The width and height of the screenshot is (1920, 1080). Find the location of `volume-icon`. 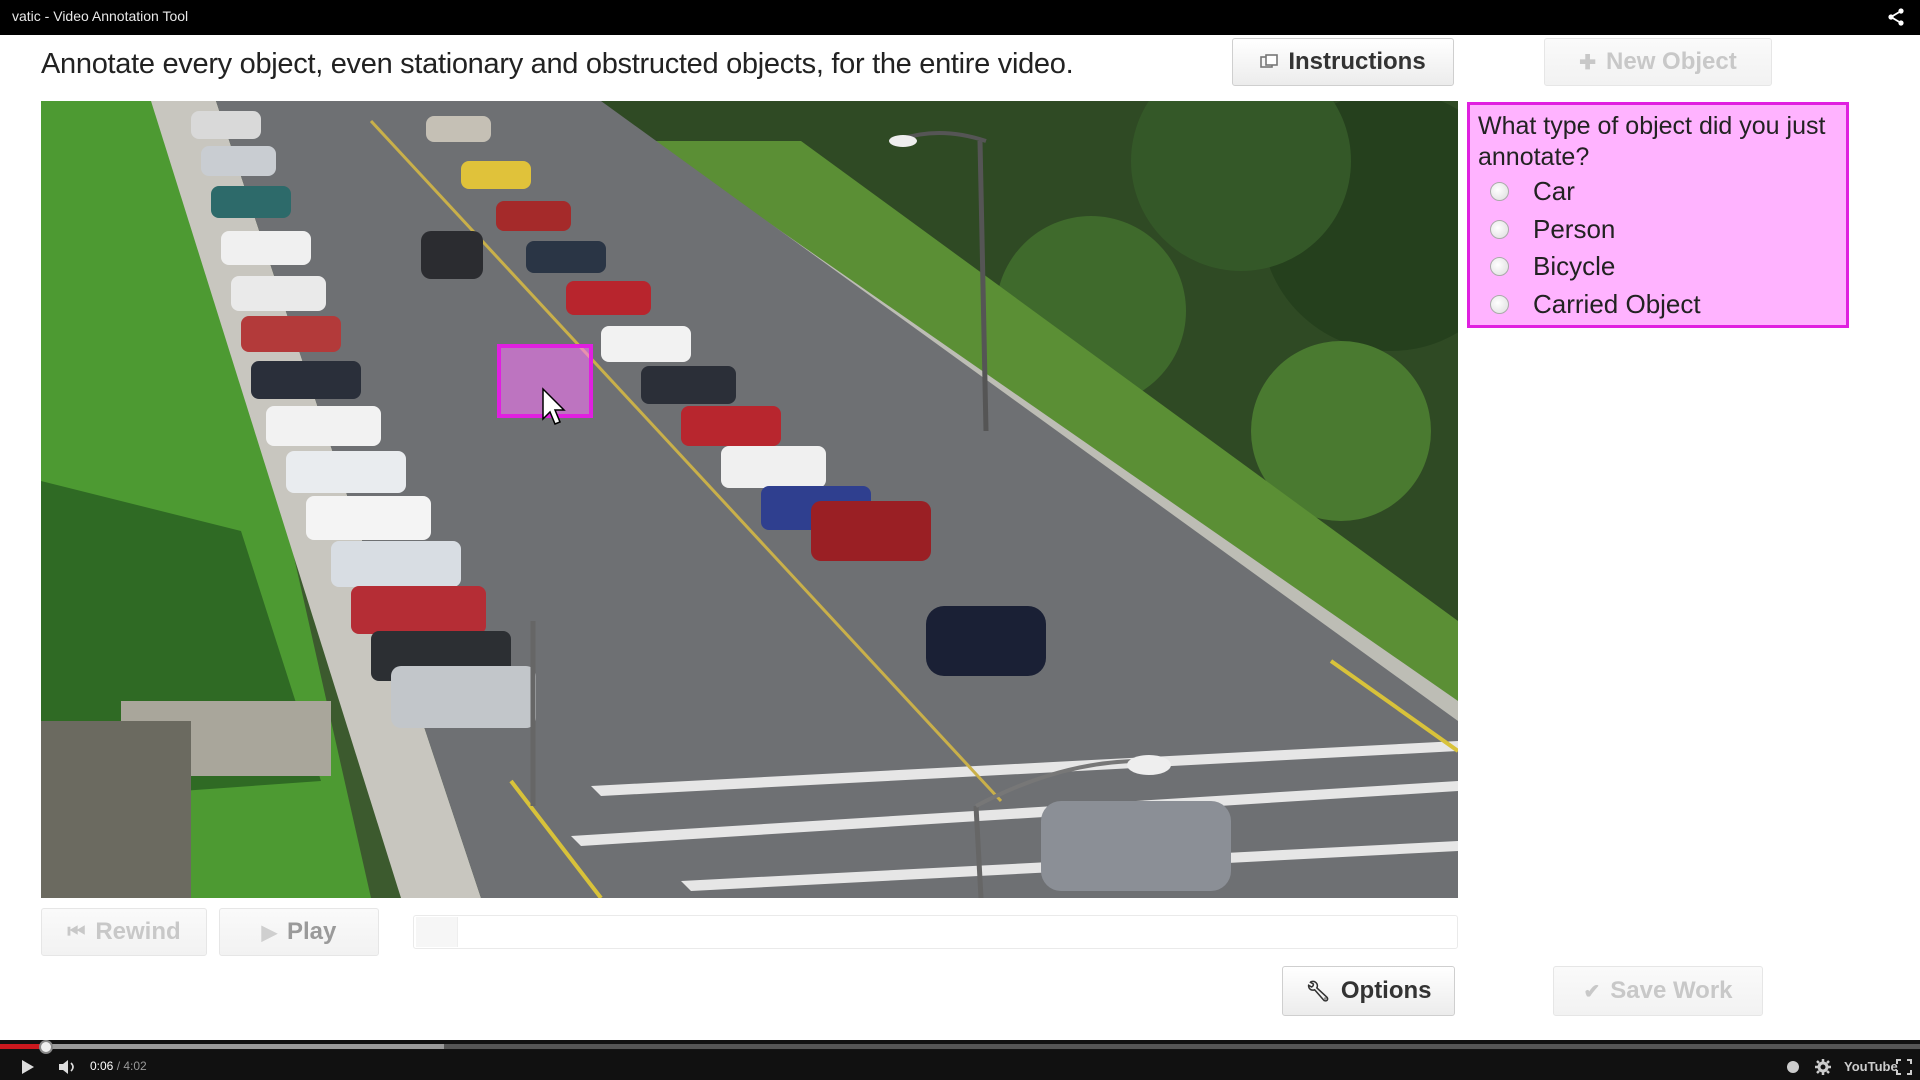

volume-icon is located at coordinates (69, 1067).